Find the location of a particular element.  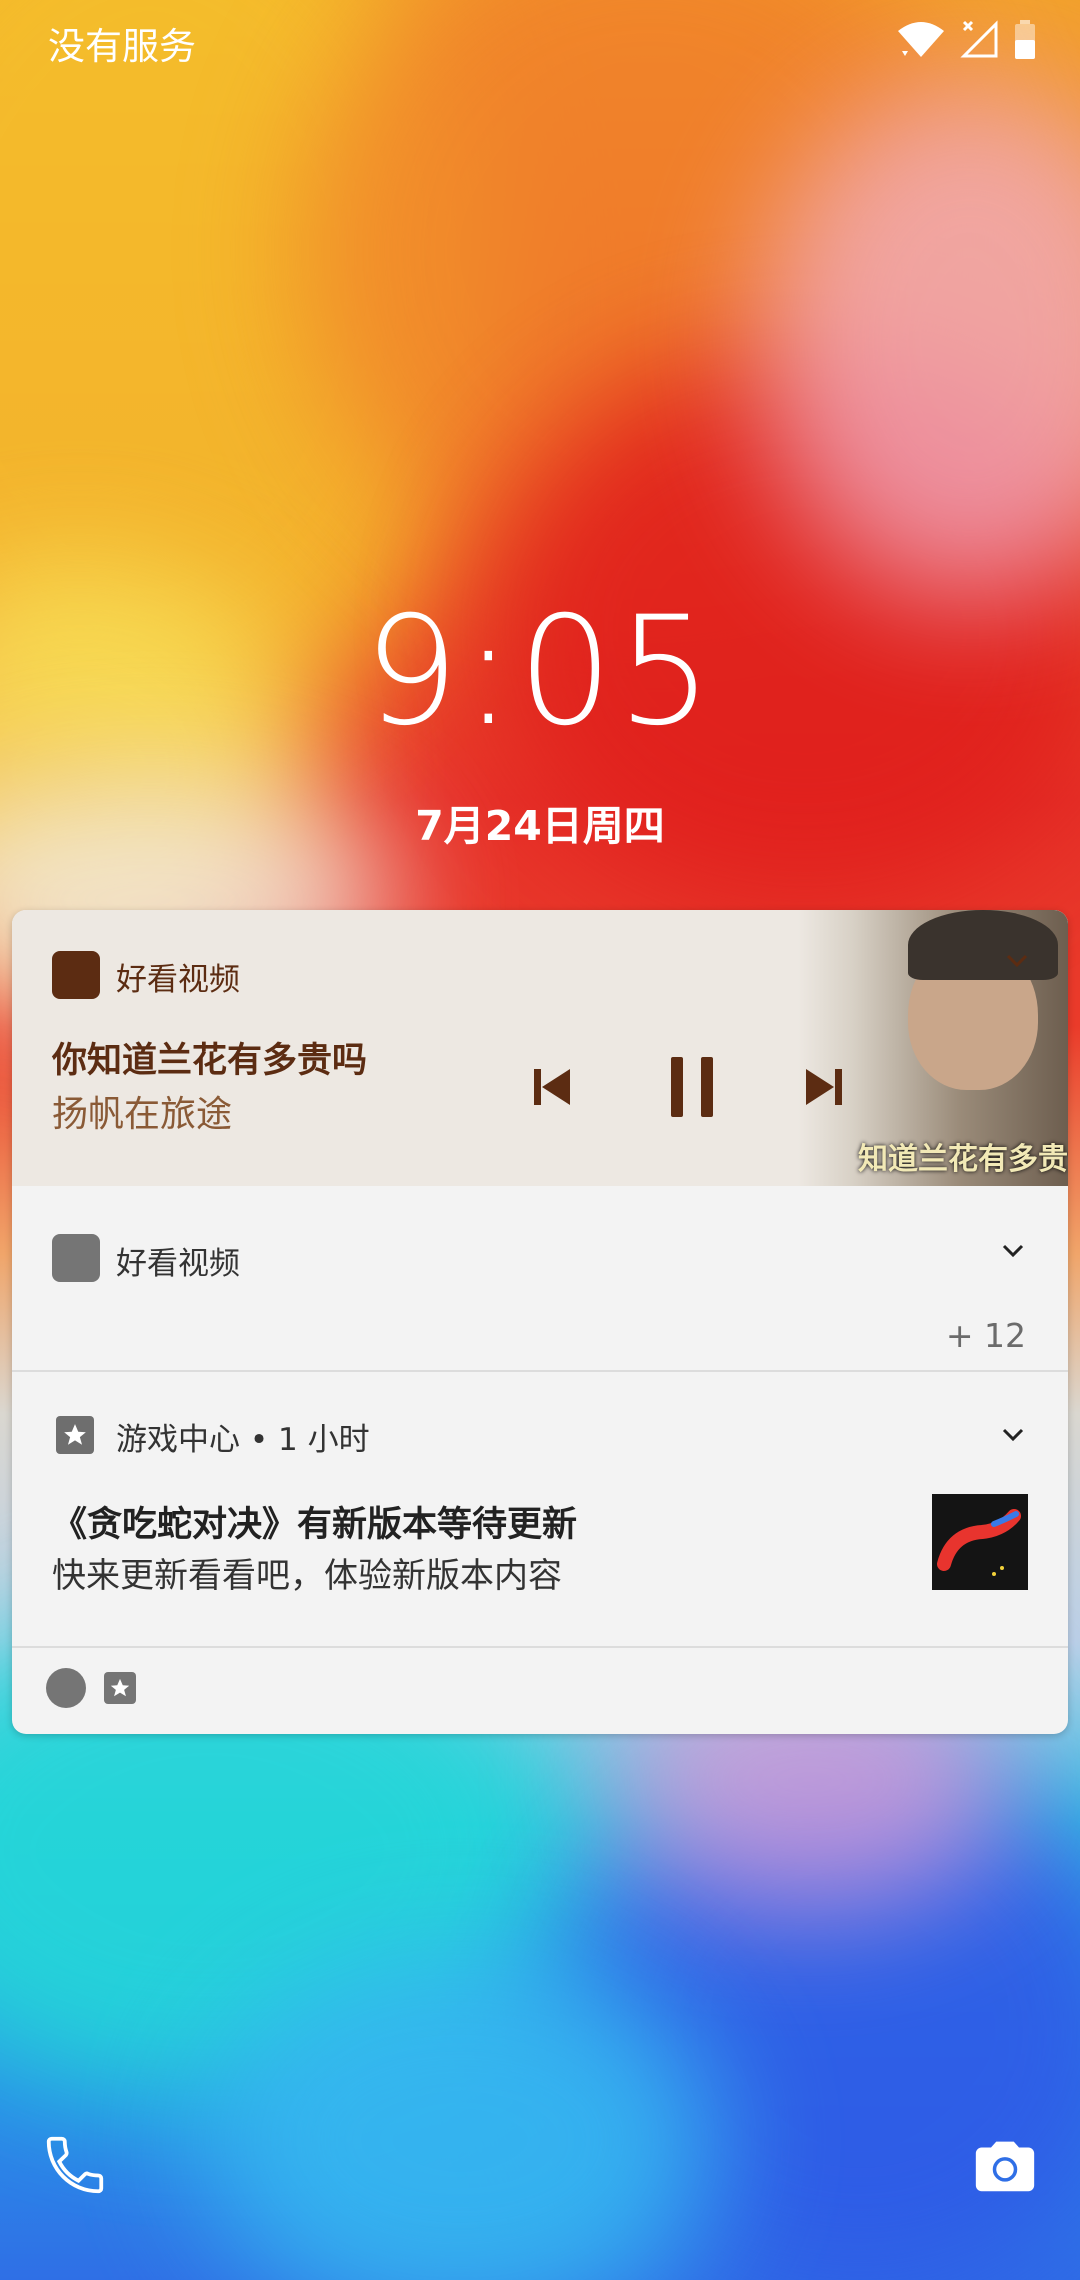

pause-icon is located at coordinates (692, 1087).